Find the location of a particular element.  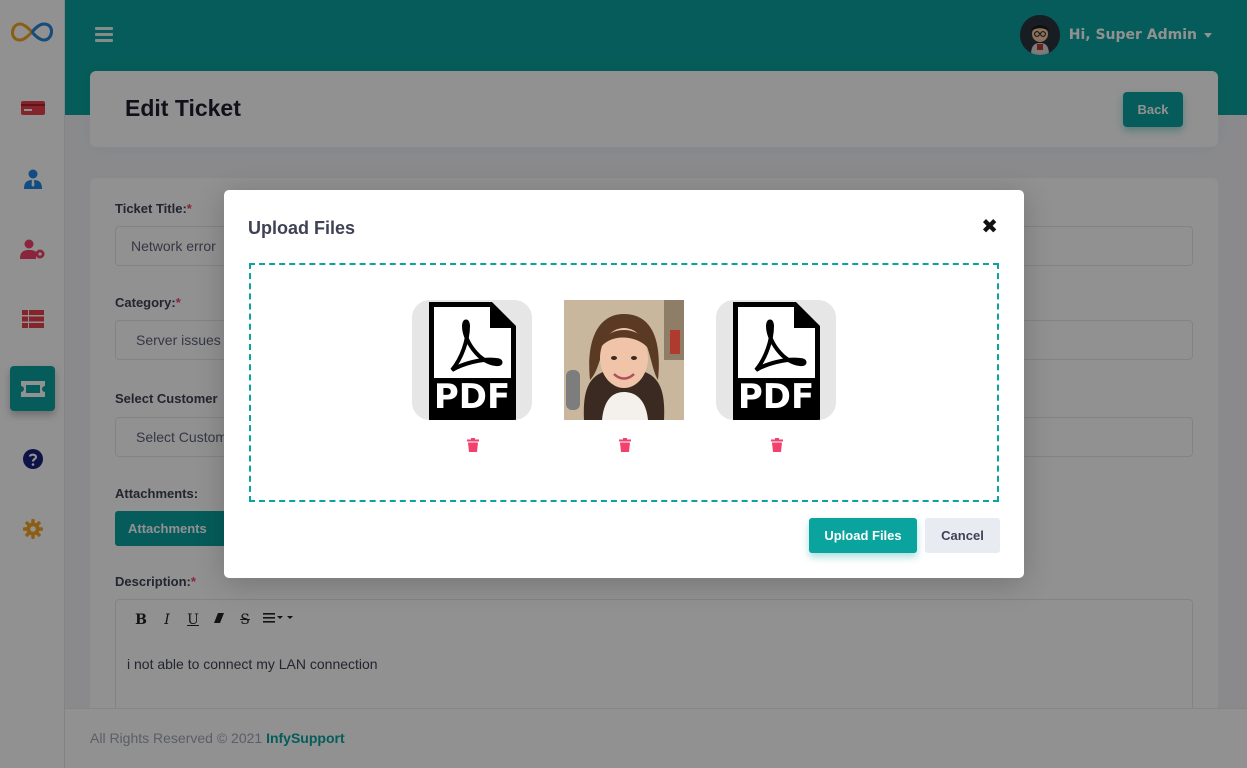

cancel-button: Cancel is located at coordinates (962, 535).